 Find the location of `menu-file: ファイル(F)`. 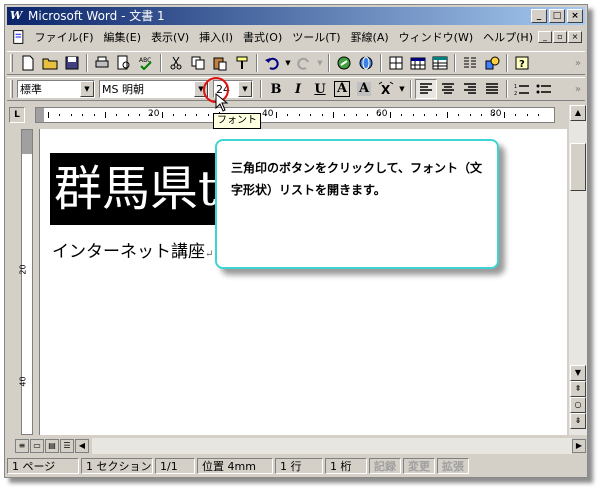

menu-file: ファイル(F) is located at coordinates (64, 37).